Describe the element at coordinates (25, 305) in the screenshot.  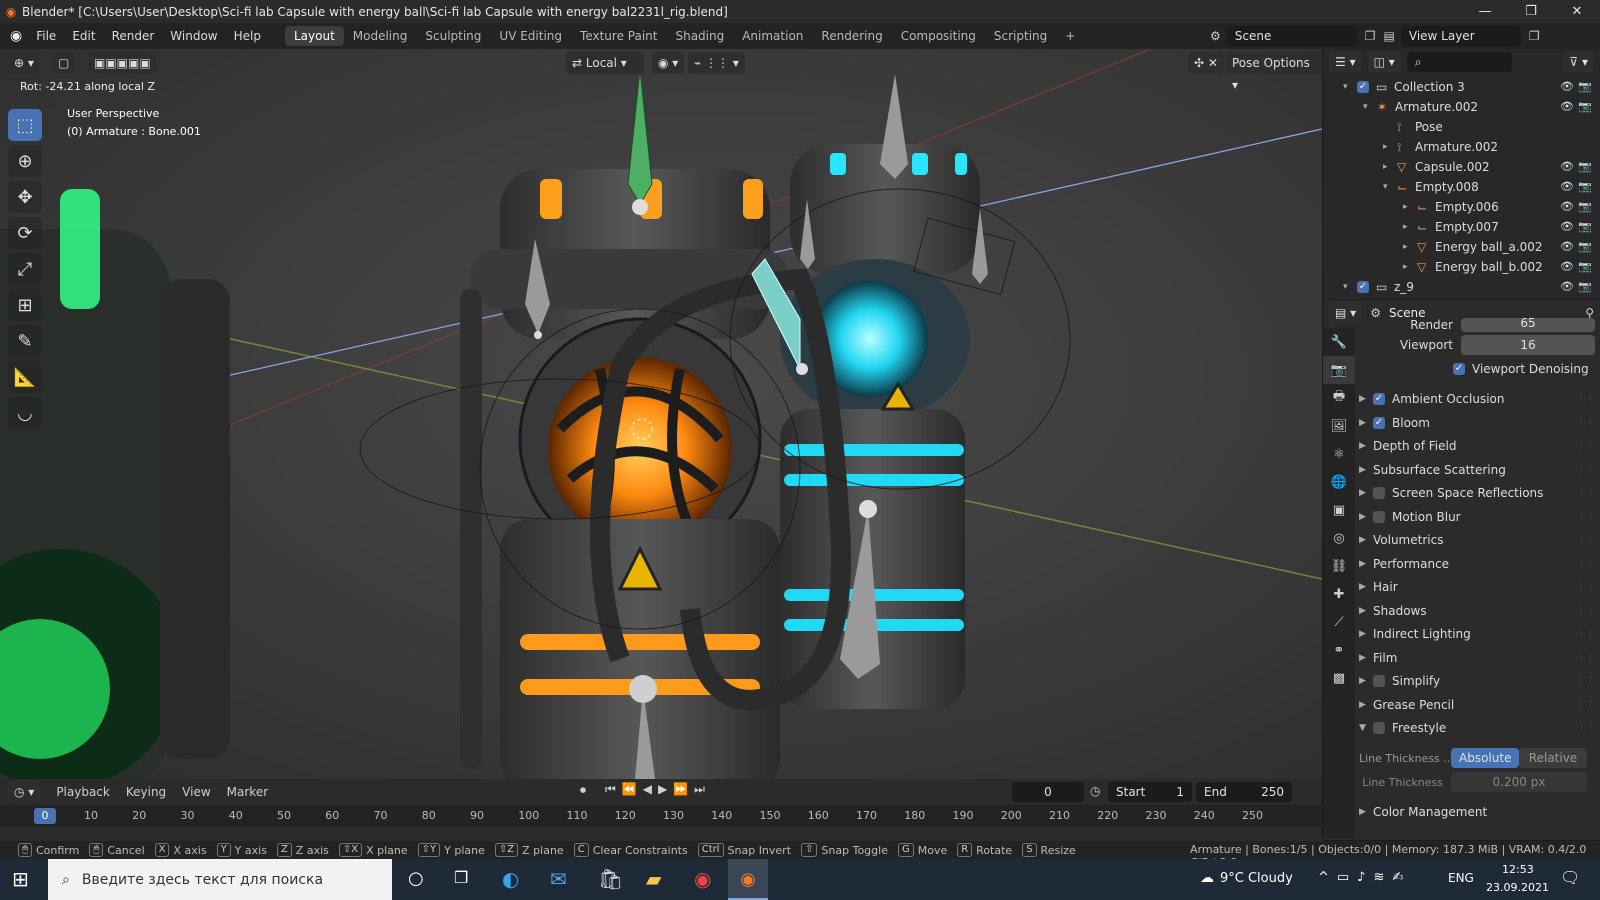
I see `transform-tool-icon: ⊞` at that location.